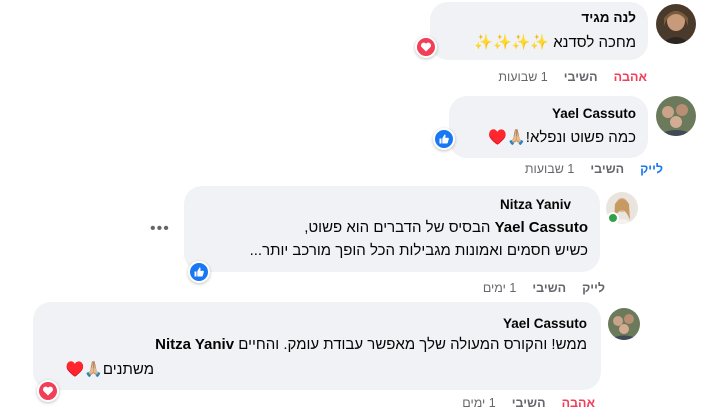 This screenshot has width=705, height=417. Describe the element at coordinates (539, 31) in the screenshot. I see `comment-bubble: לנה מגיד מחכה לסדנא ✨✨✨✨` at that location.